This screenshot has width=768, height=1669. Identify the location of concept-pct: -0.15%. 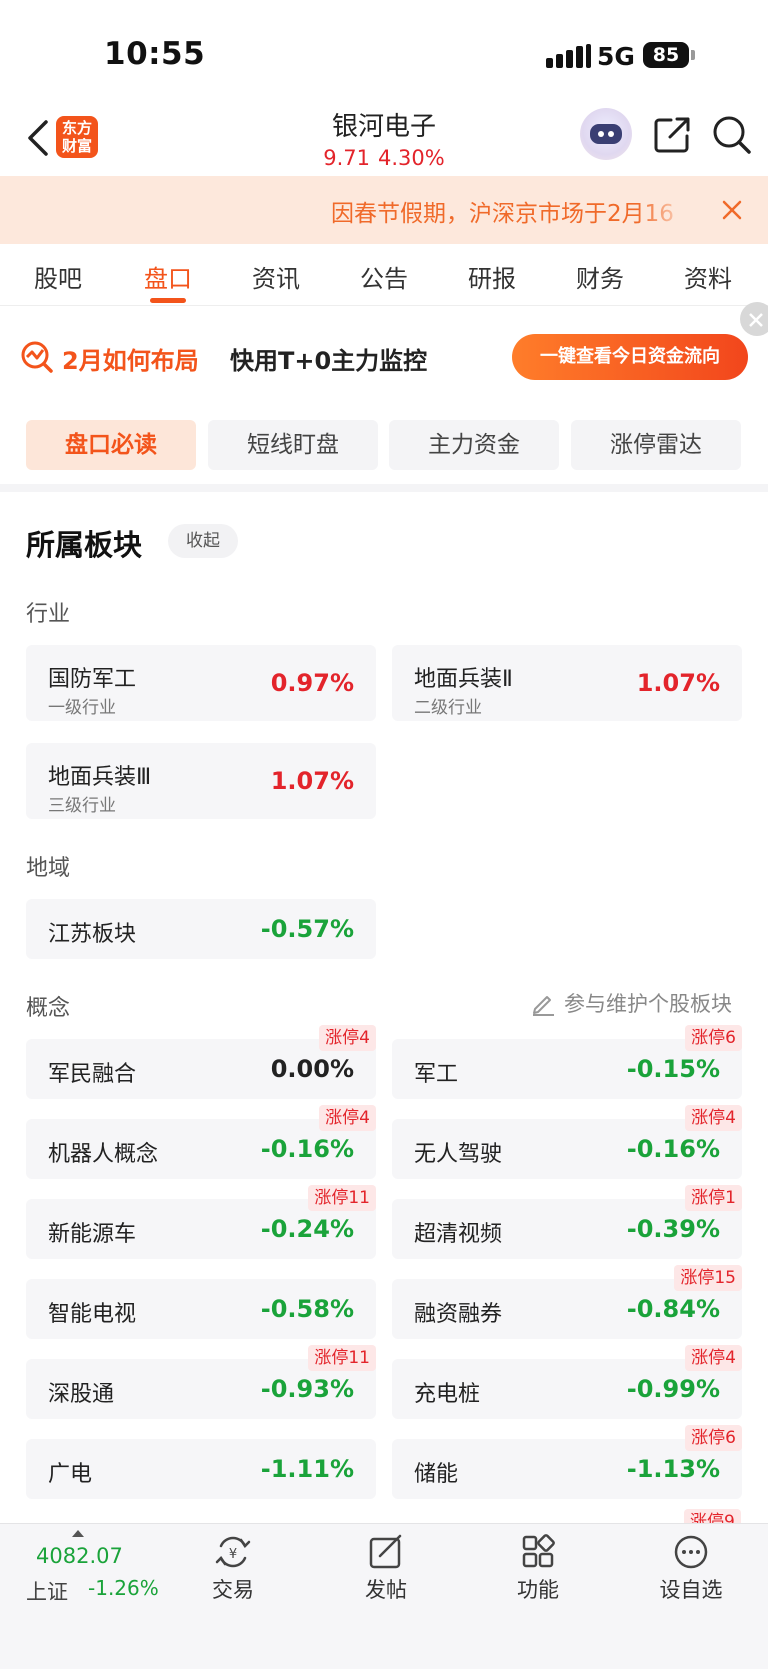
(673, 1069).